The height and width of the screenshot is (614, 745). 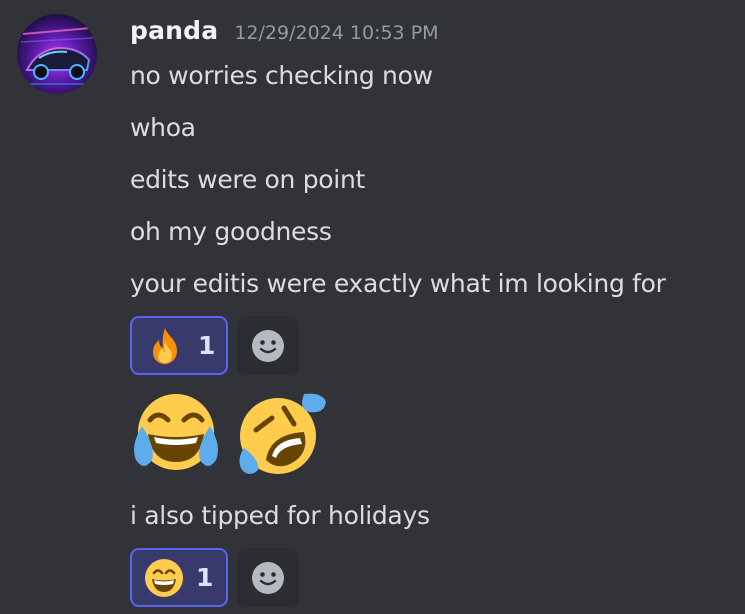 I want to click on timestamp: 12/29/2024 10:53 PM, so click(x=336, y=33).